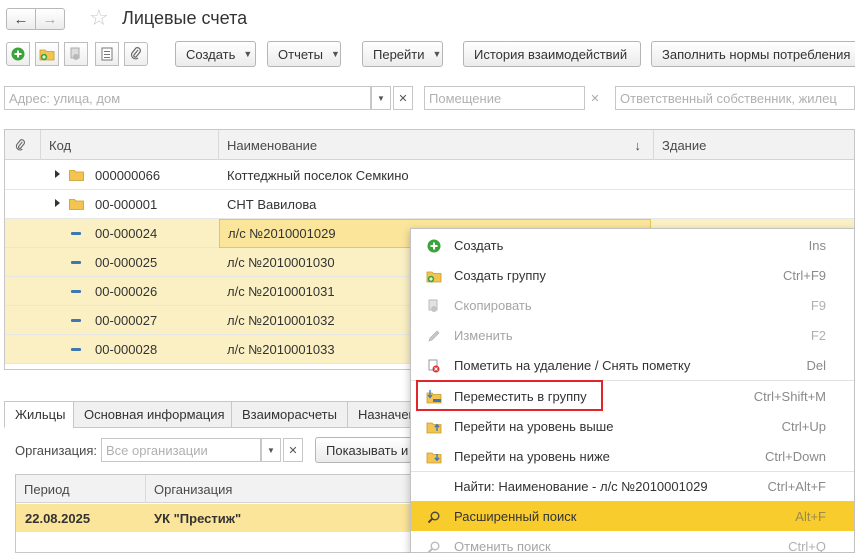 This screenshot has height=553, width=855. Describe the element at coordinates (638, 145) in the screenshot. I see `sort-desc-icon: ↓` at that location.